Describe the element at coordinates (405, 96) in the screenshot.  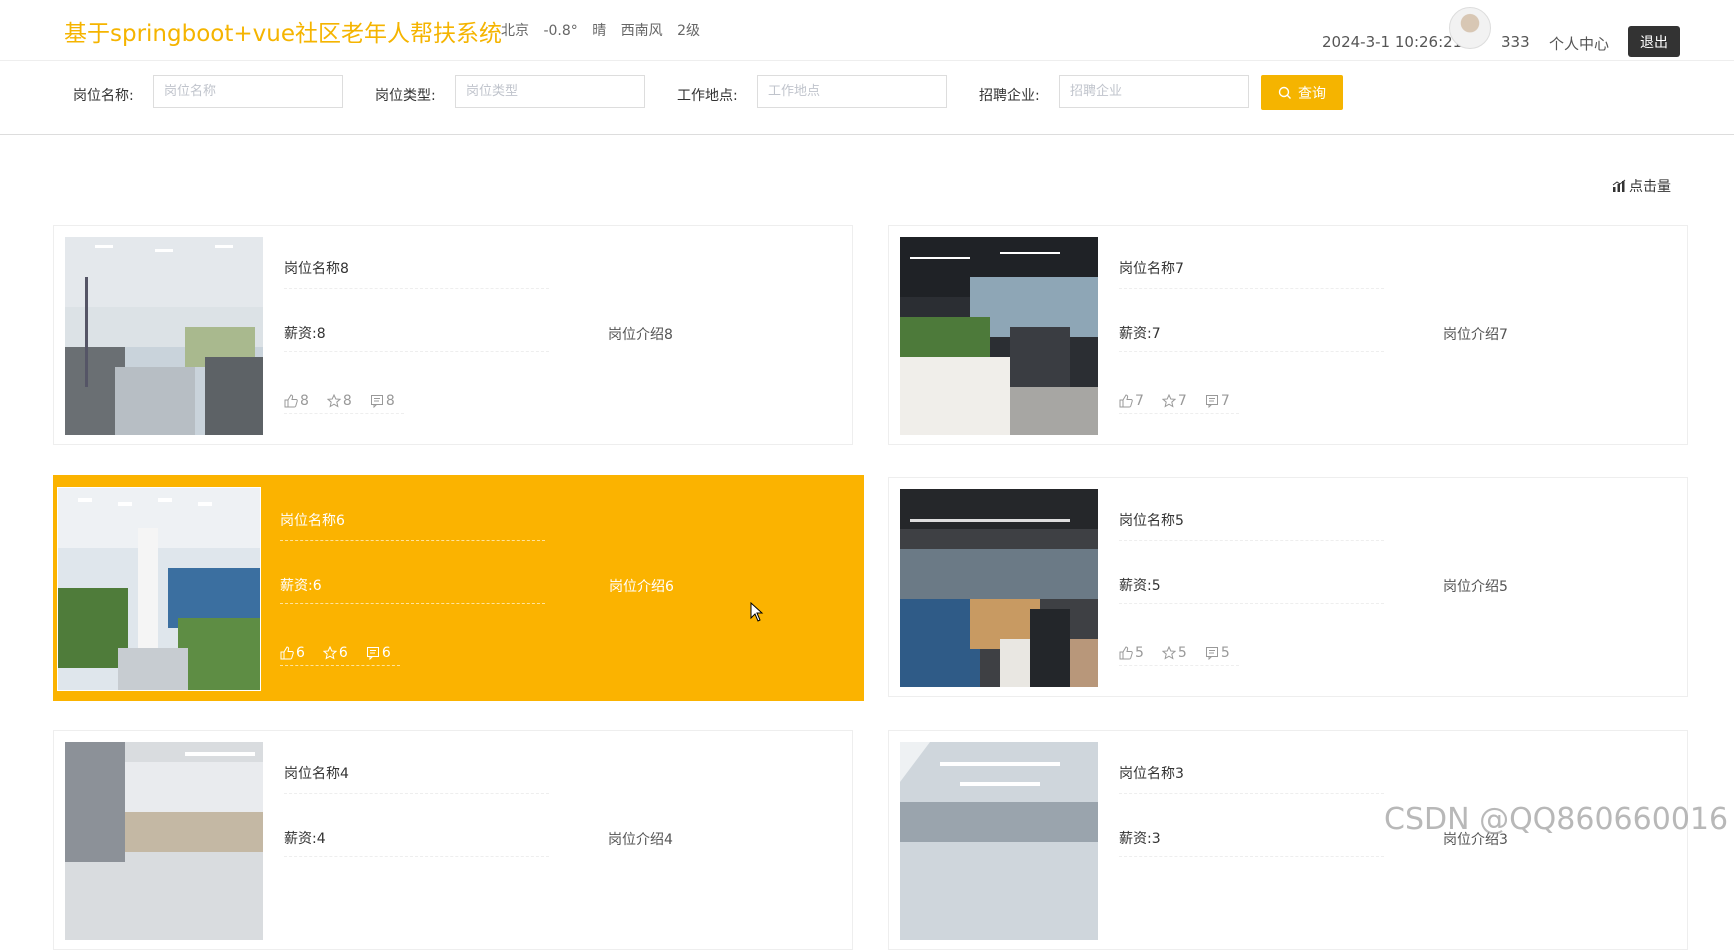
I see `job-type-label: 岗位类型:` at that location.